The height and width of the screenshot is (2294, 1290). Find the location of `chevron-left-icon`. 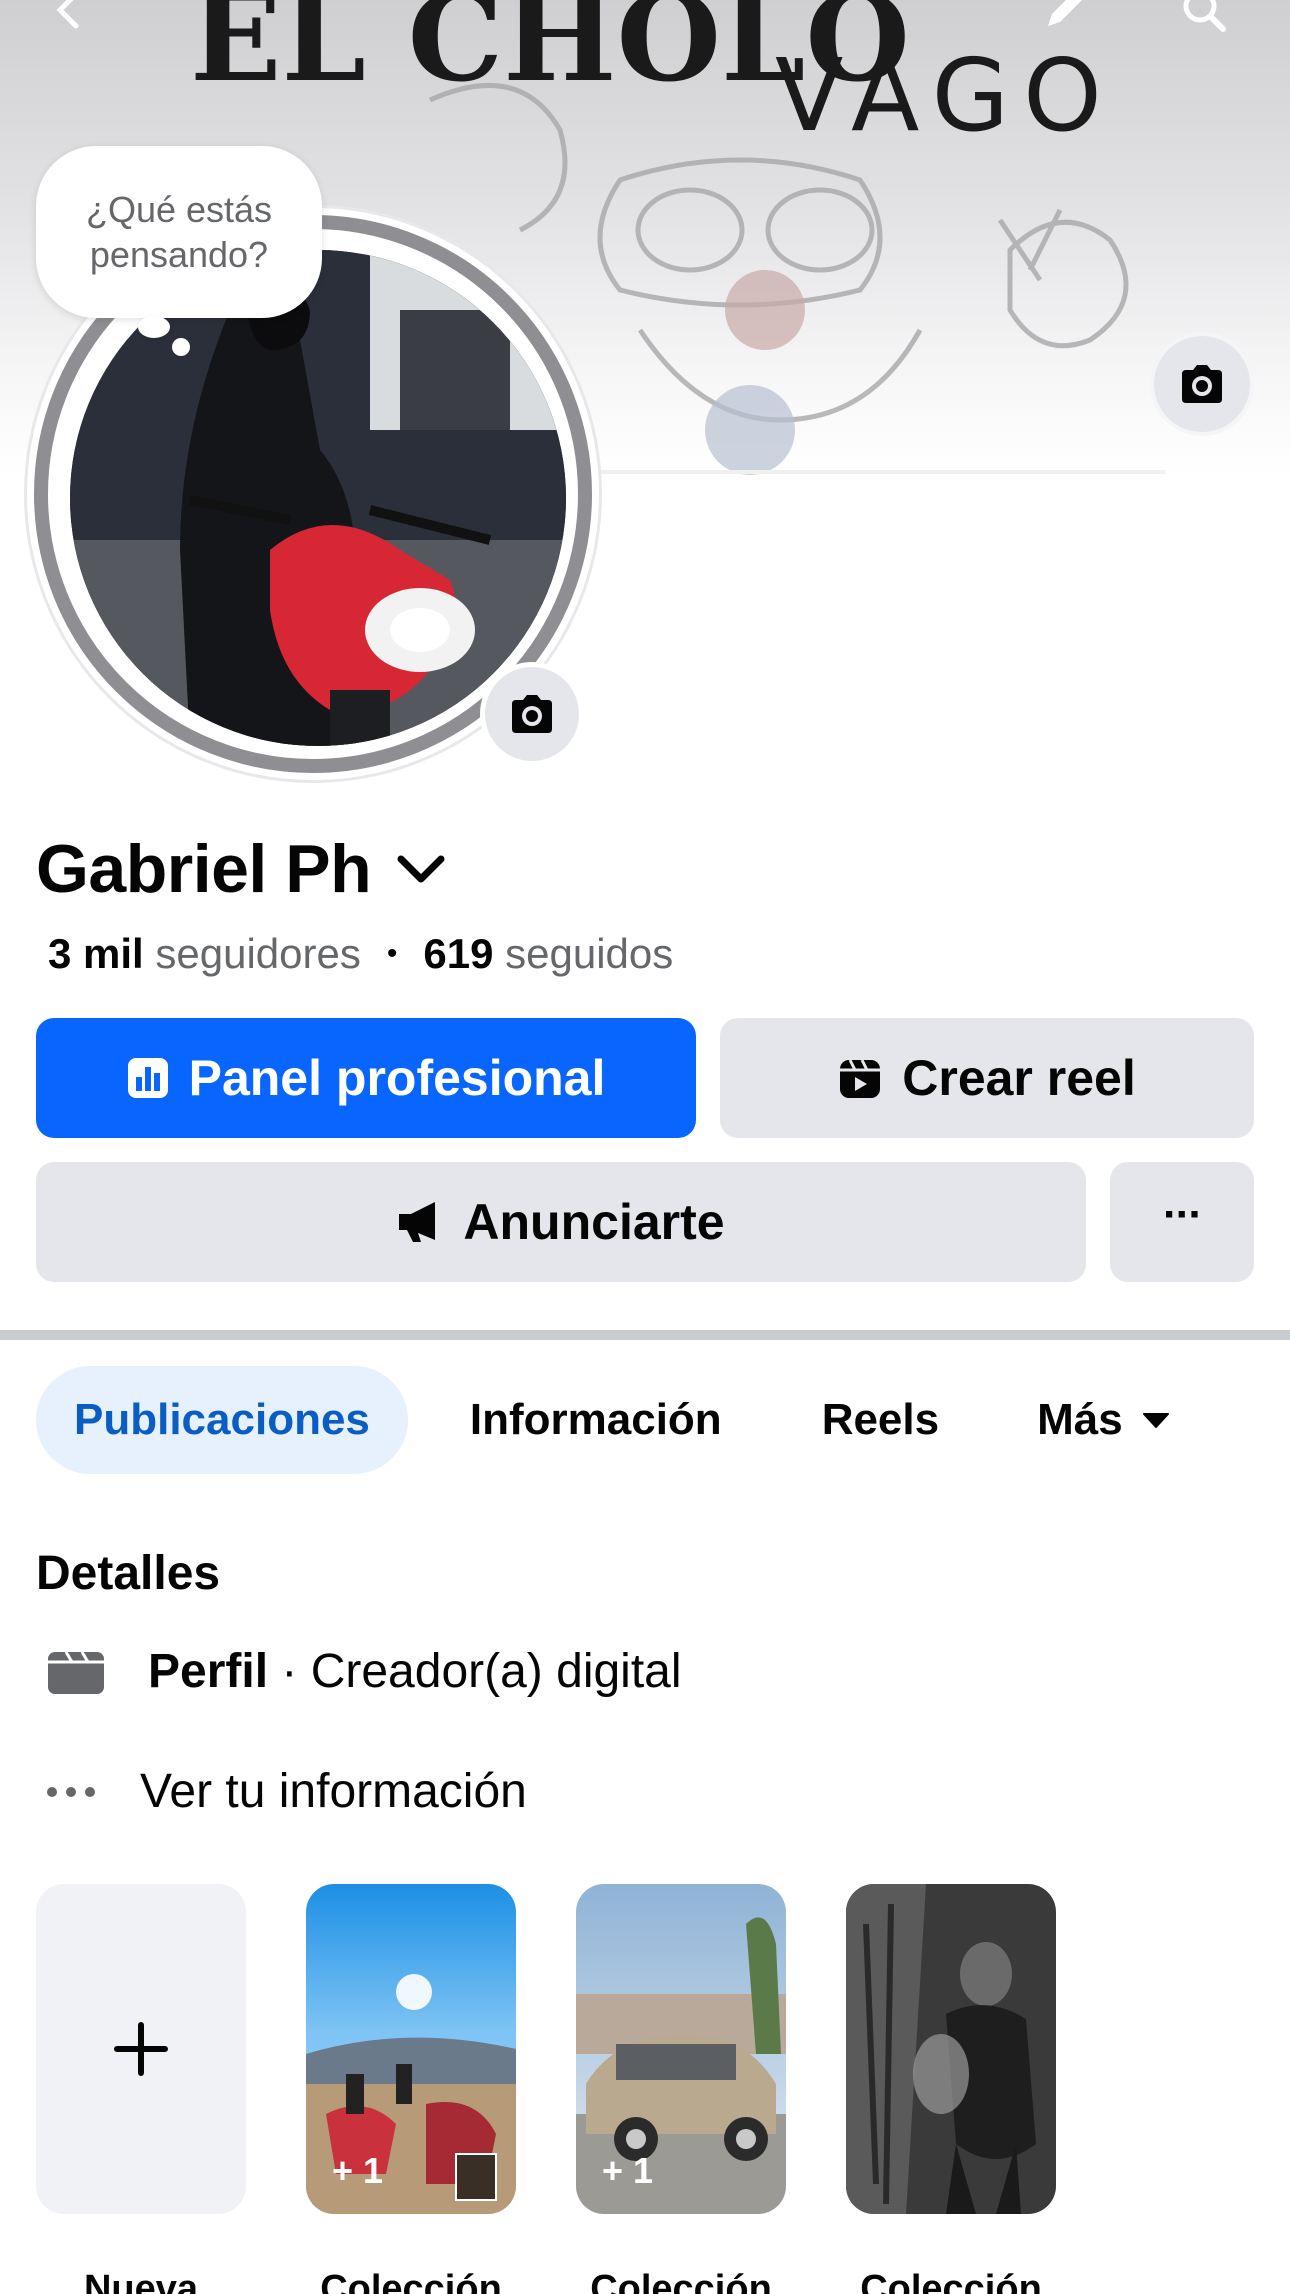

chevron-left-icon is located at coordinates (70, 15).